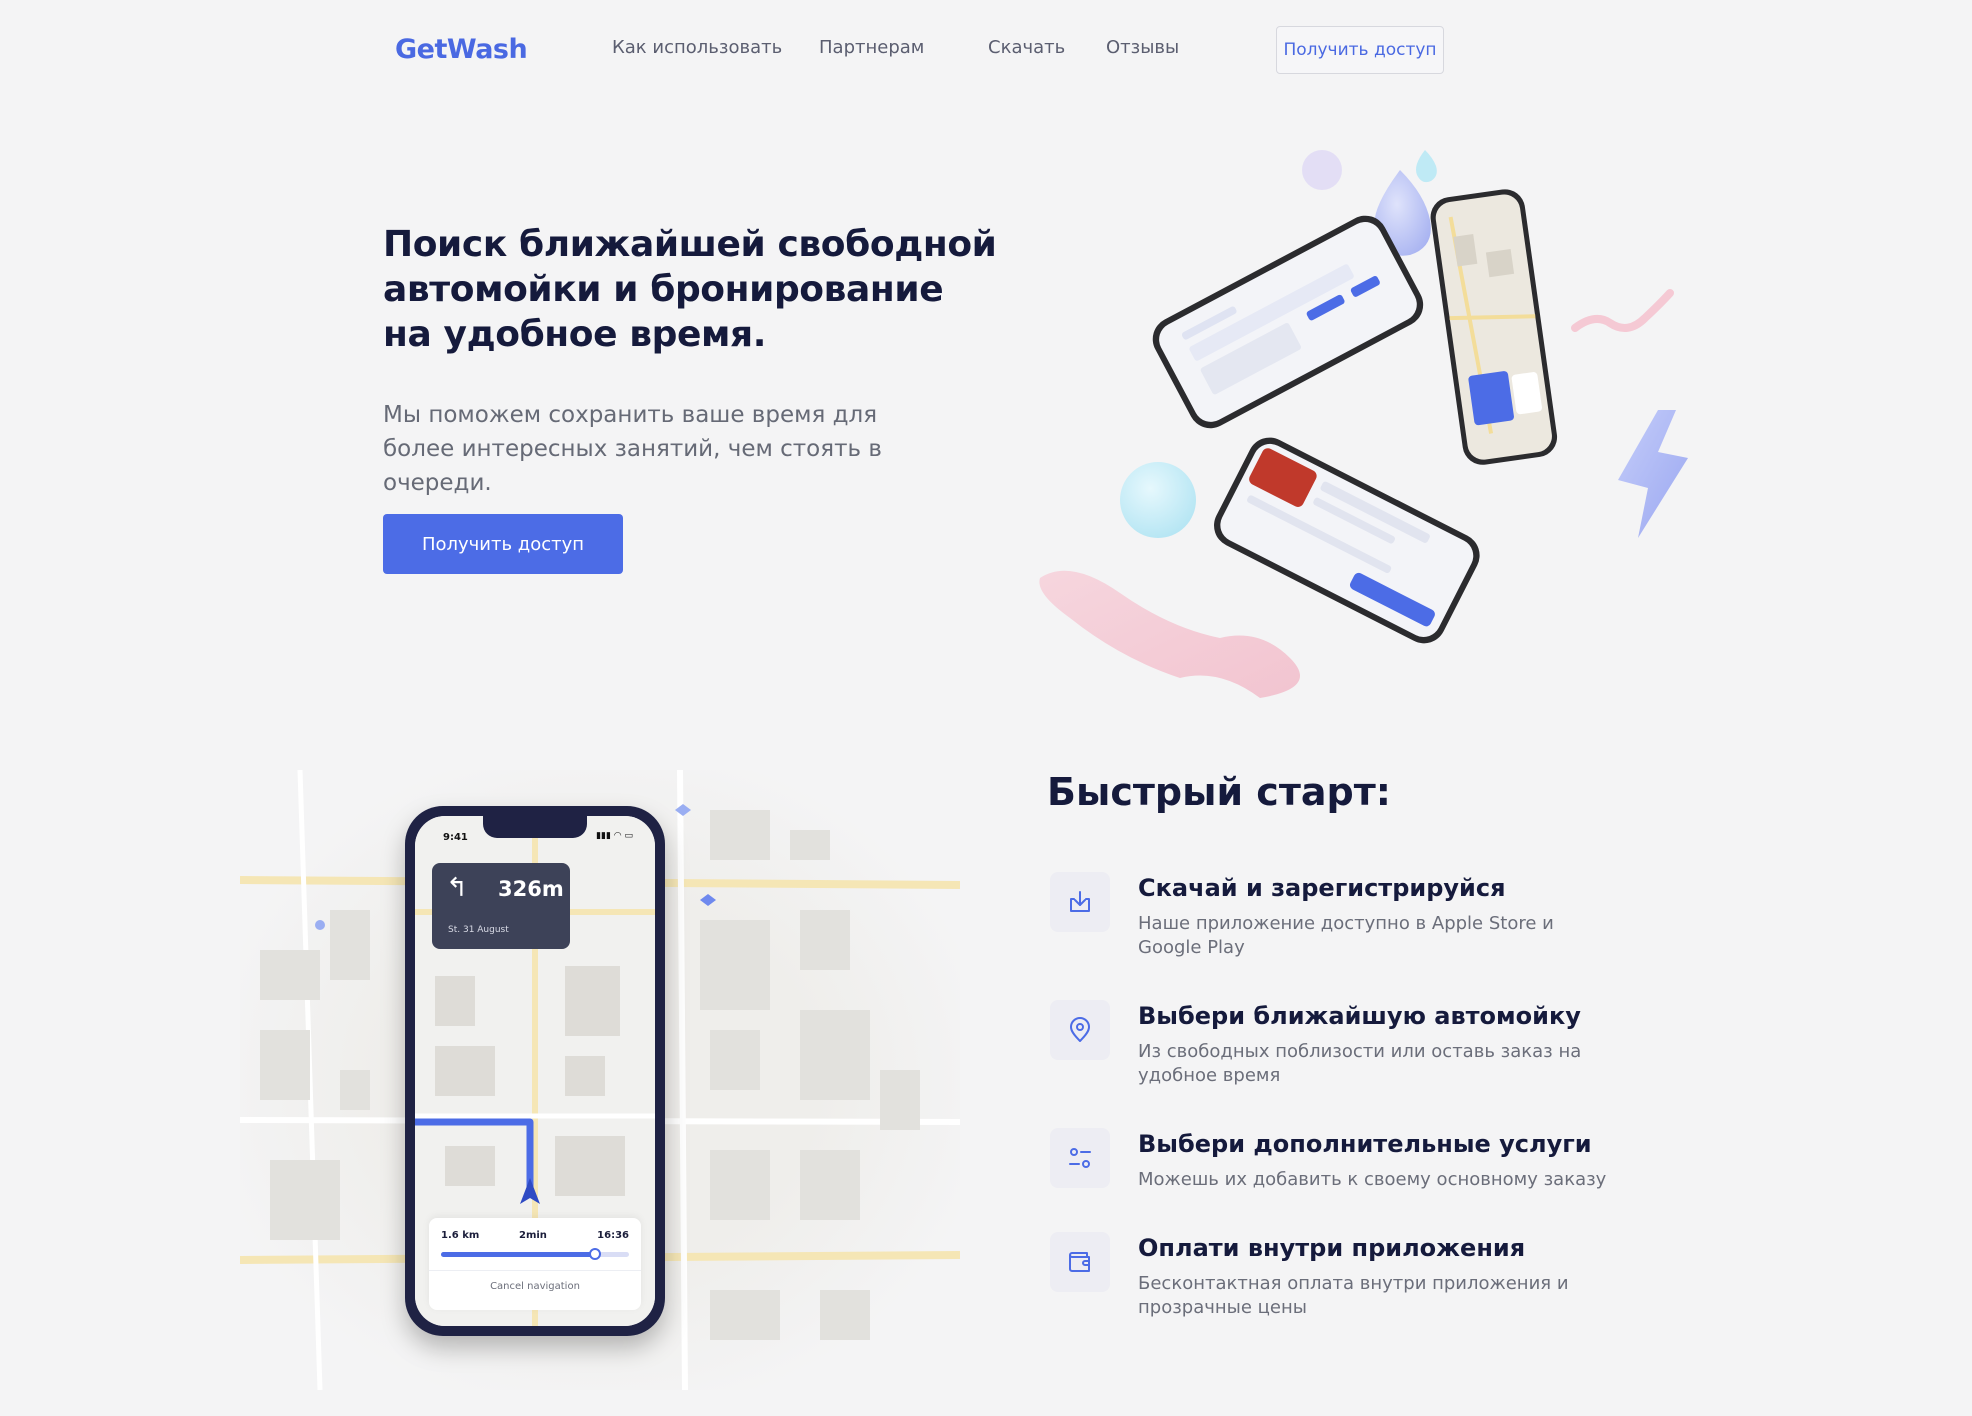  What do you see at coordinates (533, 1235) in the screenshot?
I see `trip-duration: 2min` at bounding box center [533, 1235].